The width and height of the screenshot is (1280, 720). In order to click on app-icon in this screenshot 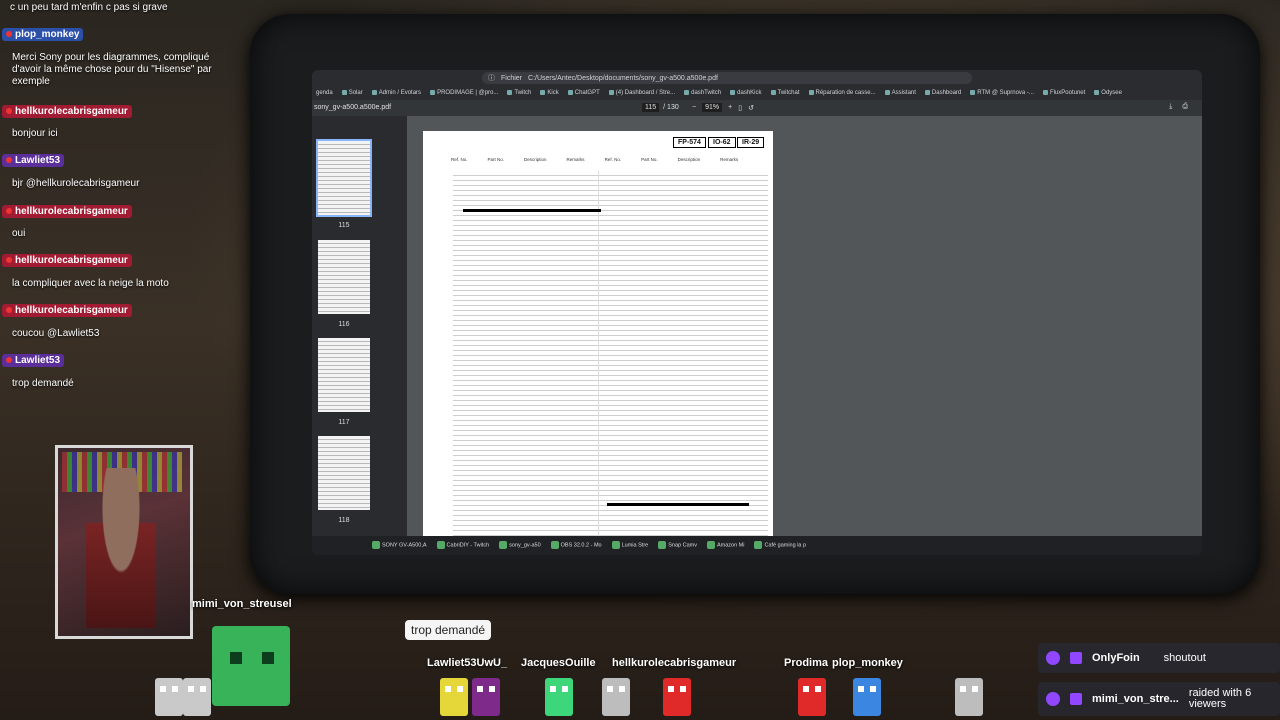, I will do `click(503, 545)`.